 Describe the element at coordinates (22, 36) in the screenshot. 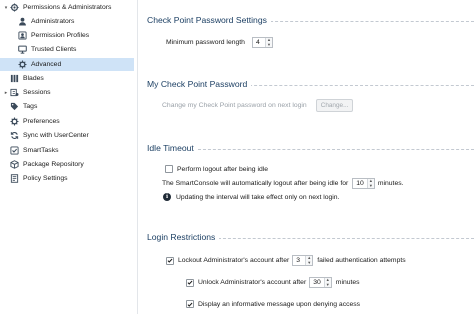

I see `profile-icon` at that location.